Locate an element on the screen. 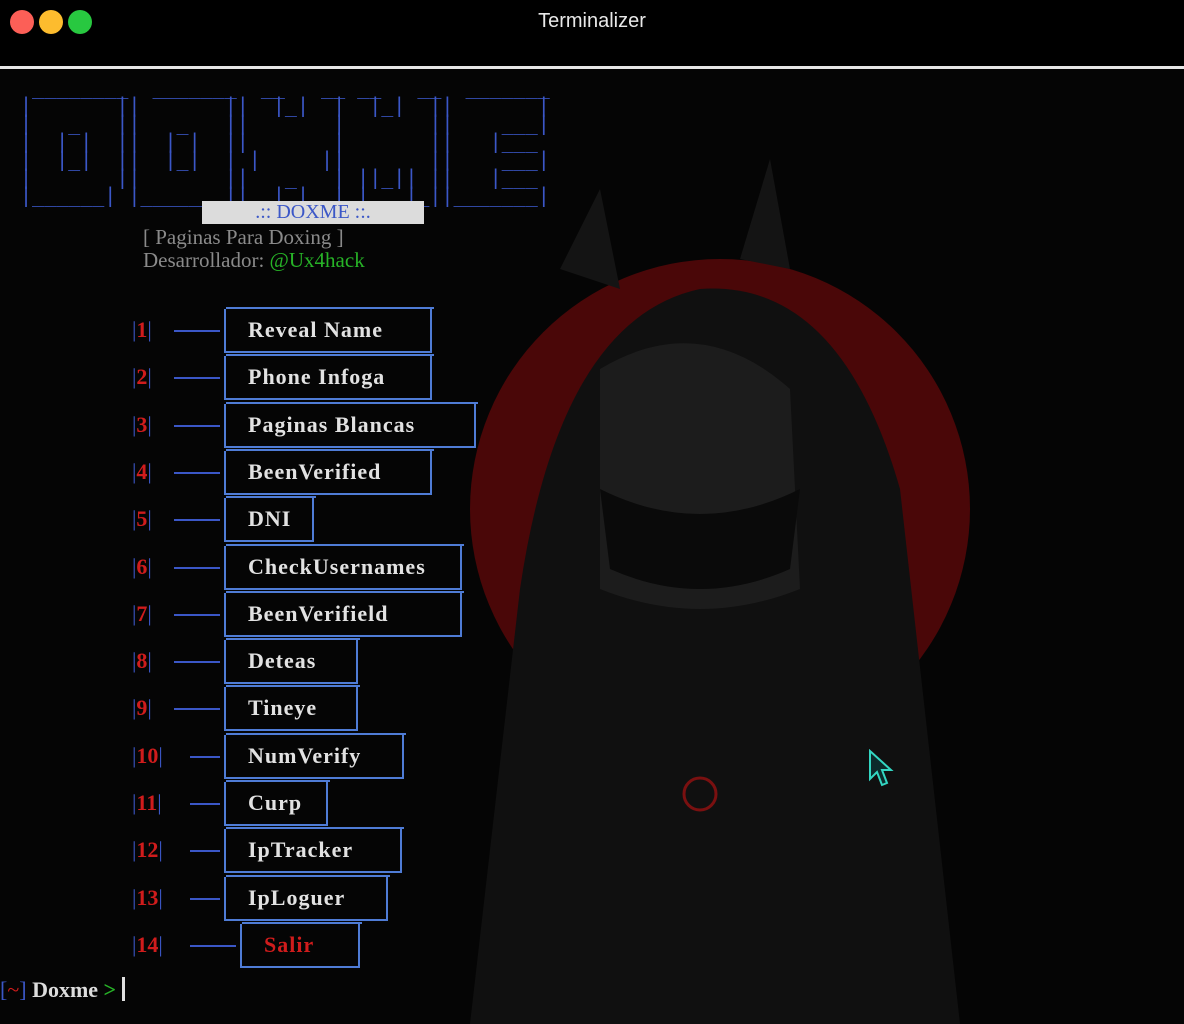 Image resolution: width=1184 pixels, height=1024 pixels. menu-item-1: |1| Reveal Name is located at coordinates (260, 330).